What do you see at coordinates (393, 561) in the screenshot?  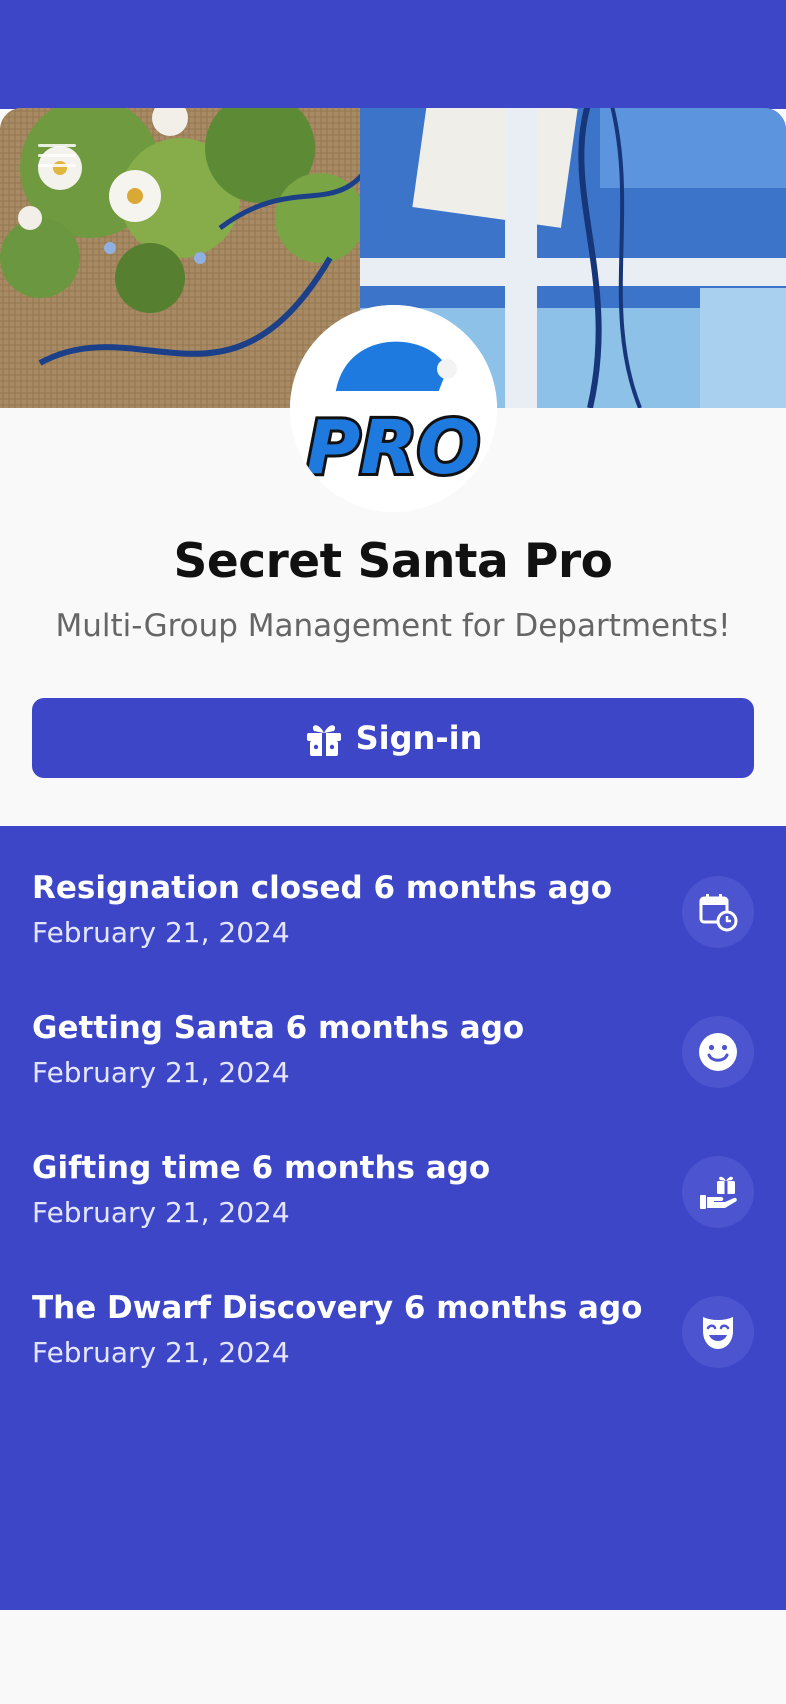 I see `page-title: Secret Santa Pro` at bounding box center [393, 561].